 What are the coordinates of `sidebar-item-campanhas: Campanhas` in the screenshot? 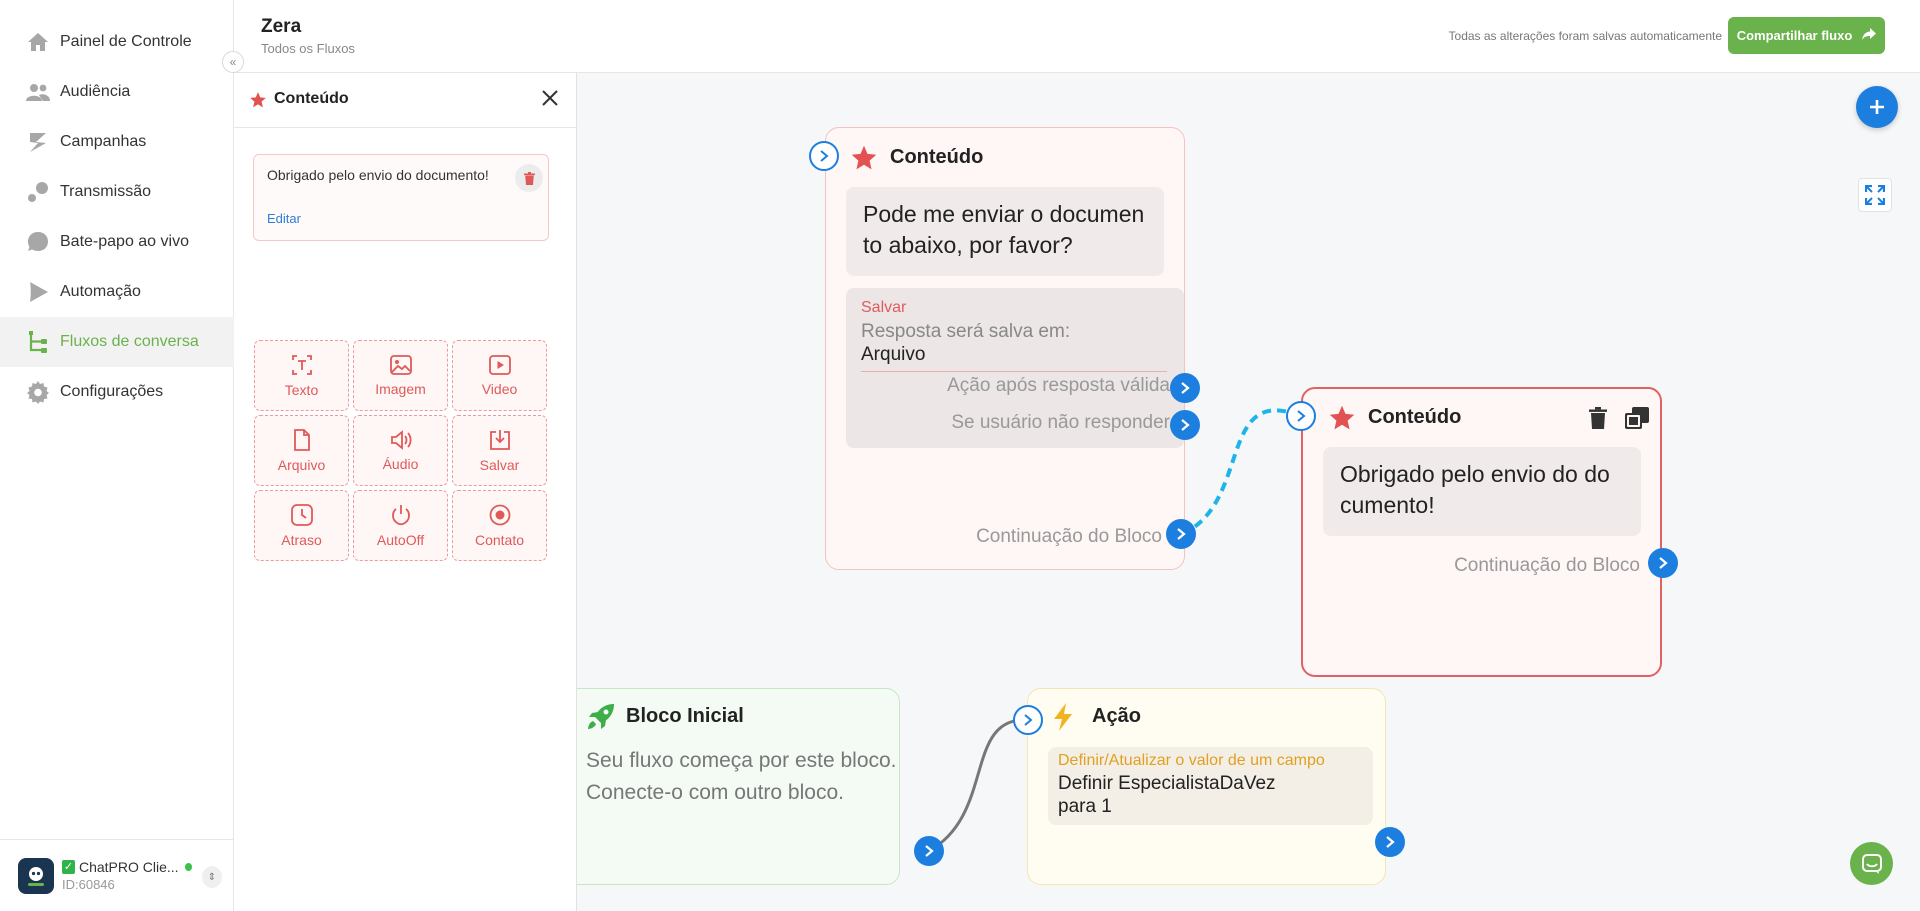 It's located at (117, 142).